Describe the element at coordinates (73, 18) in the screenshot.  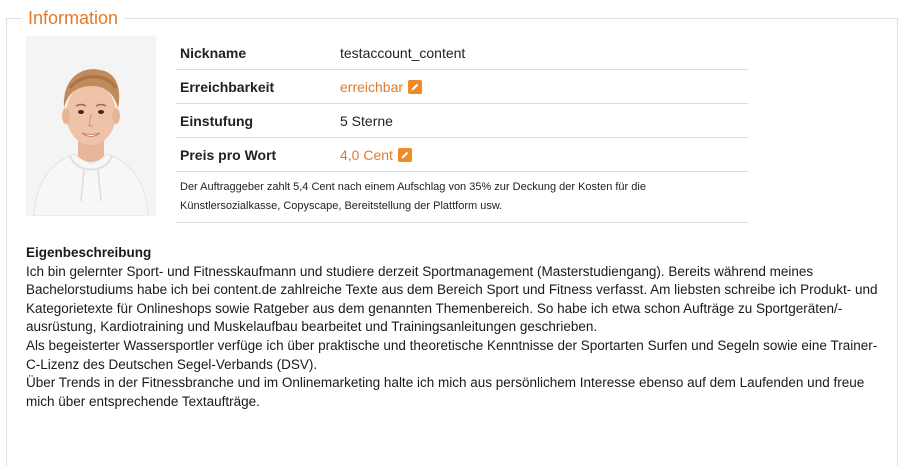
I see `section-title: Information` at that location.